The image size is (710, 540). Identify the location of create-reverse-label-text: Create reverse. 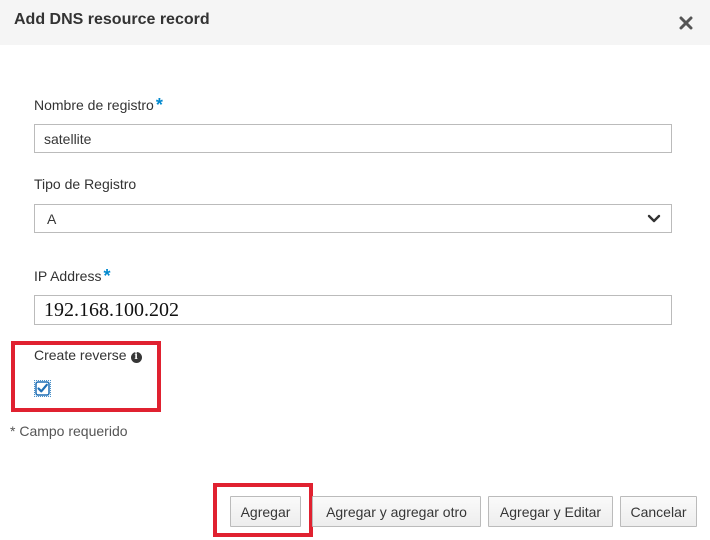
(80, 355).